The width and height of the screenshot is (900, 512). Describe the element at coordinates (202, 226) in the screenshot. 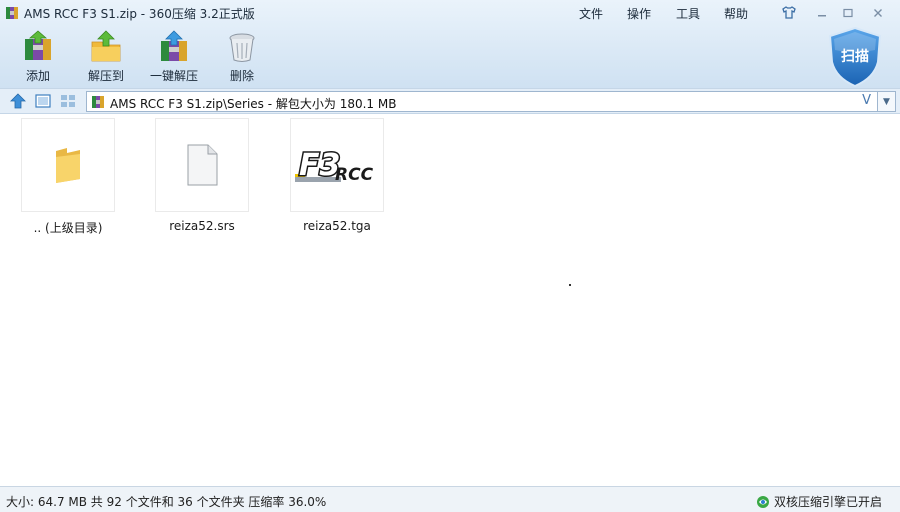

I see `file-name: reiza52.srs` at that location.